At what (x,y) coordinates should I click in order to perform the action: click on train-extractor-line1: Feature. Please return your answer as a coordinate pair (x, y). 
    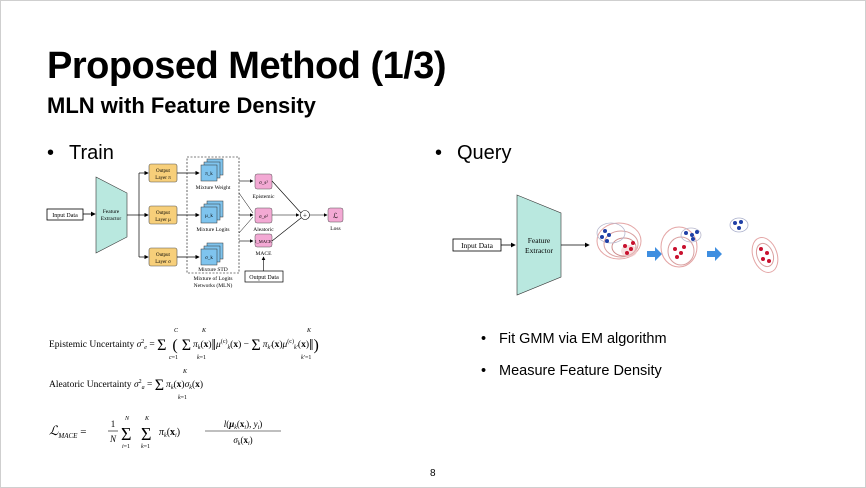
    Looking at the image, I should click on (111, 212).